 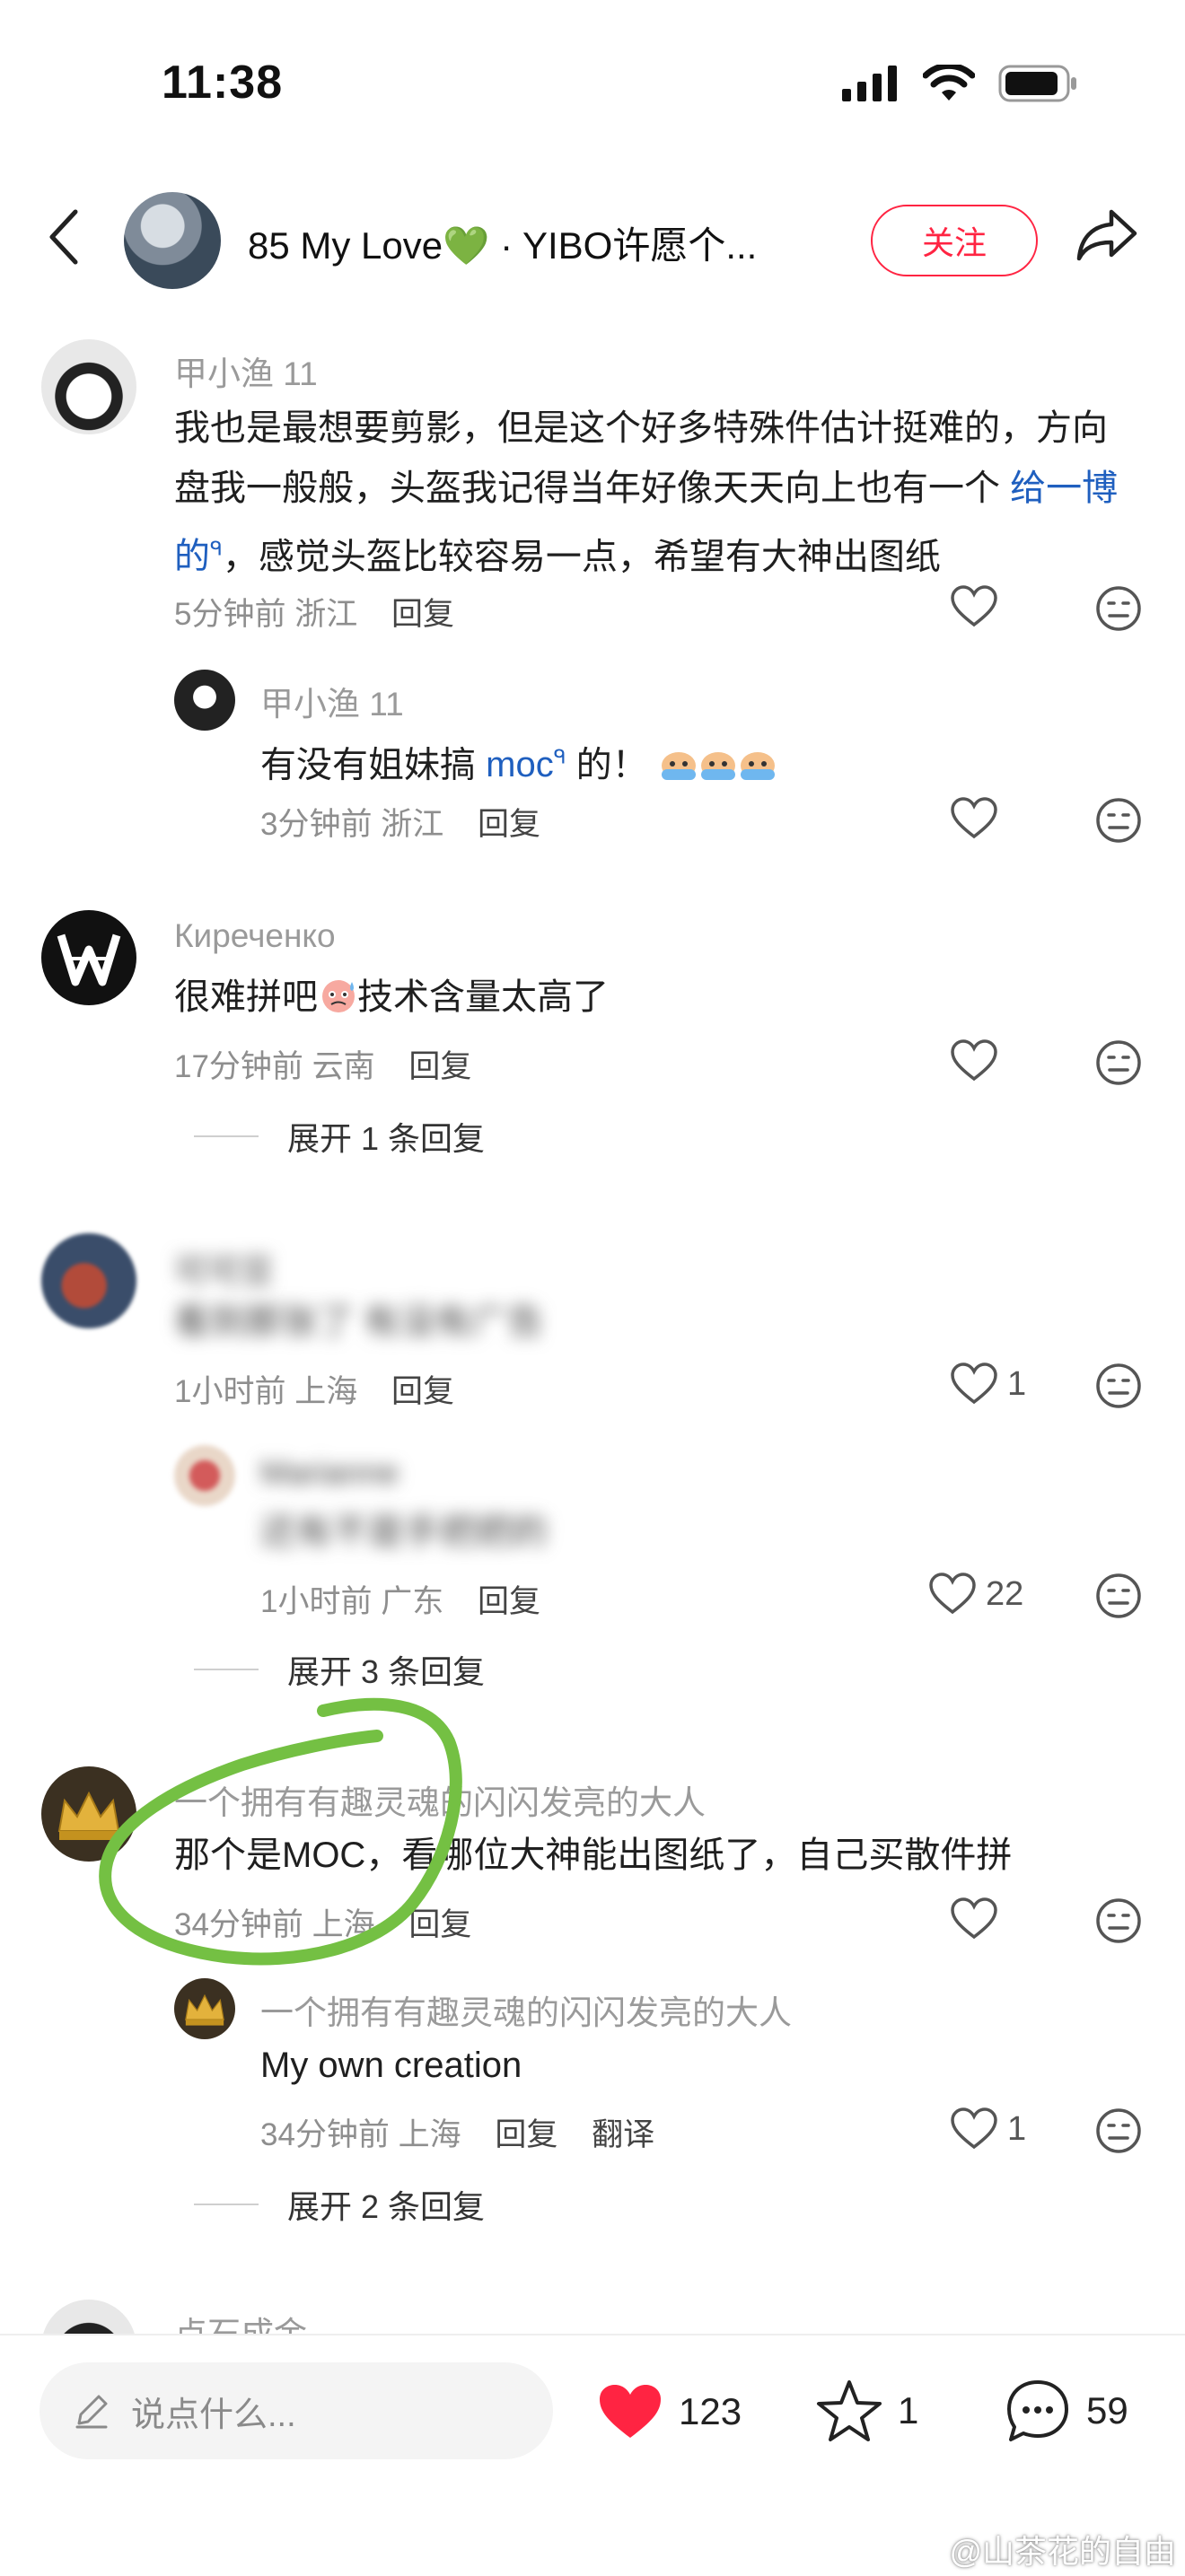 I want to click on wifi-icon, so click(x=949, y=83).